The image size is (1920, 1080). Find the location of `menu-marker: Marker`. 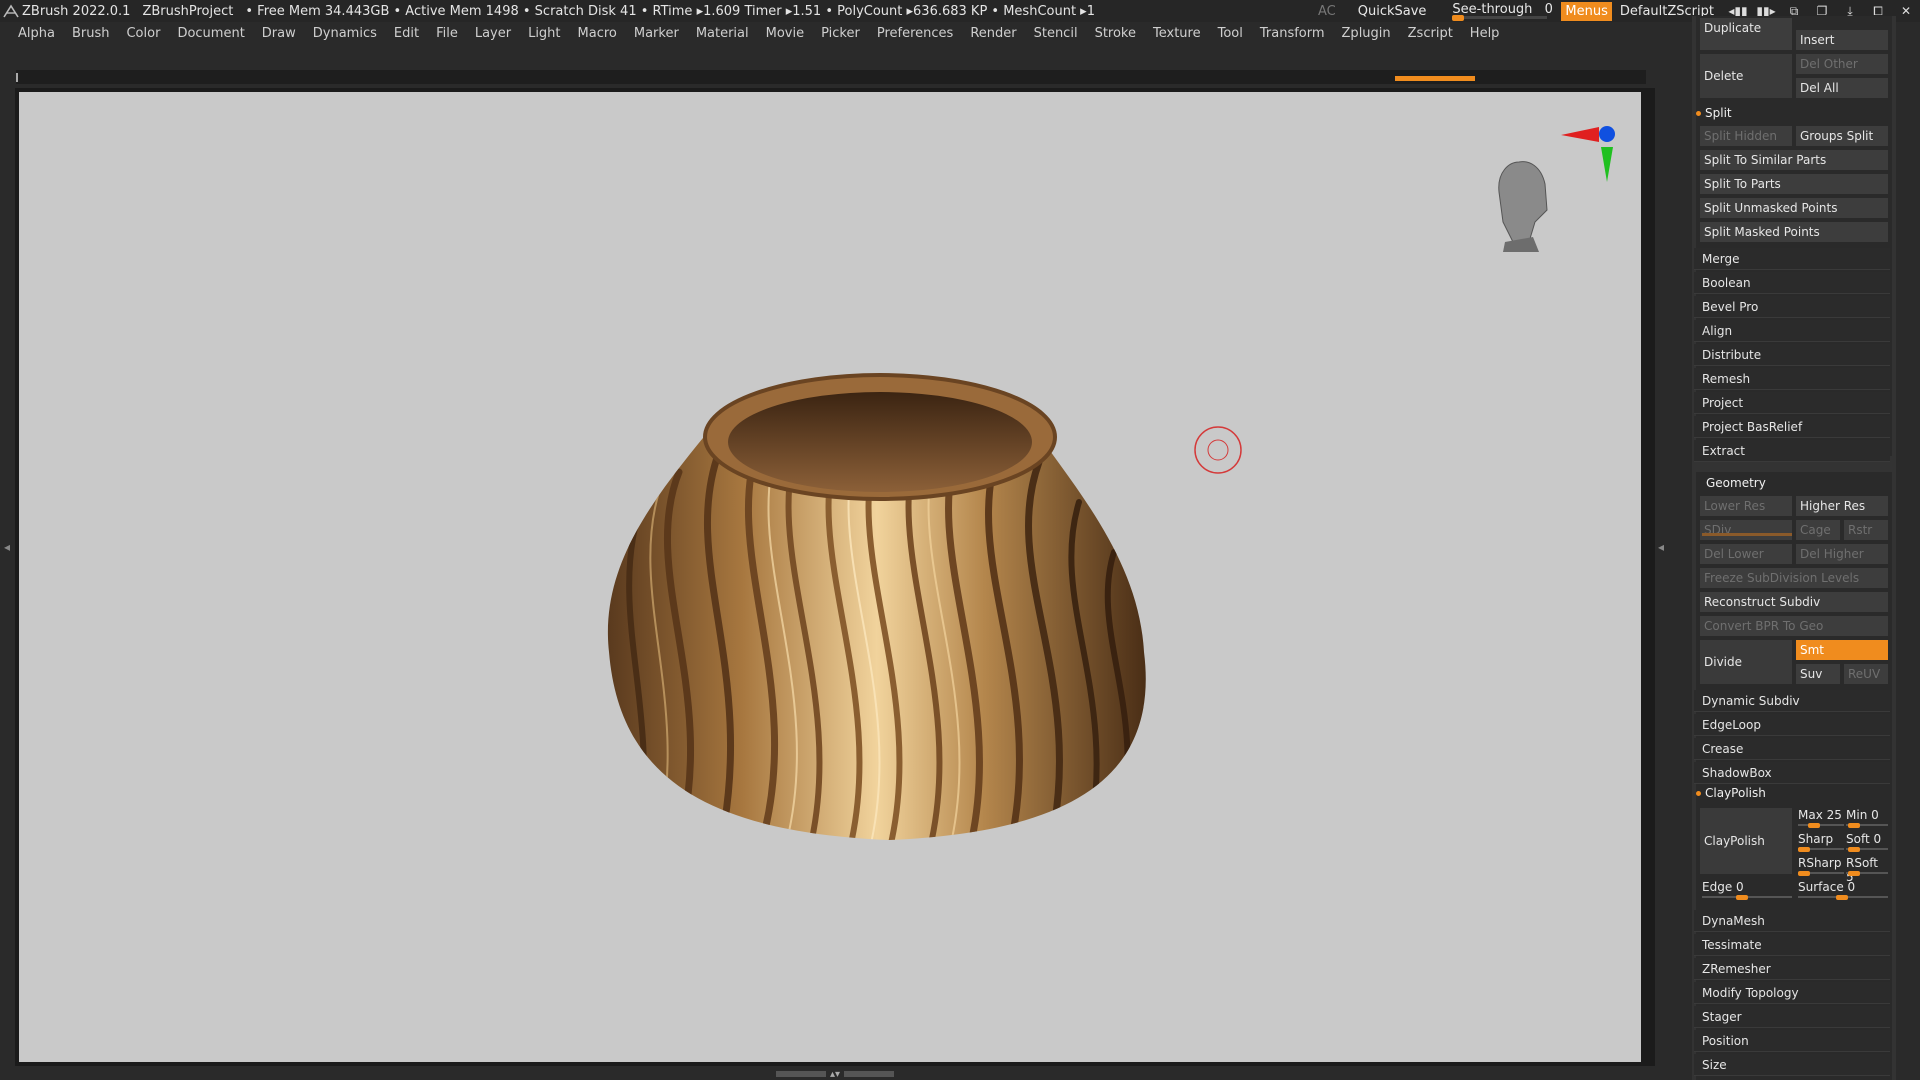

menu-marker: Marker is located at coordinates (656, 36).